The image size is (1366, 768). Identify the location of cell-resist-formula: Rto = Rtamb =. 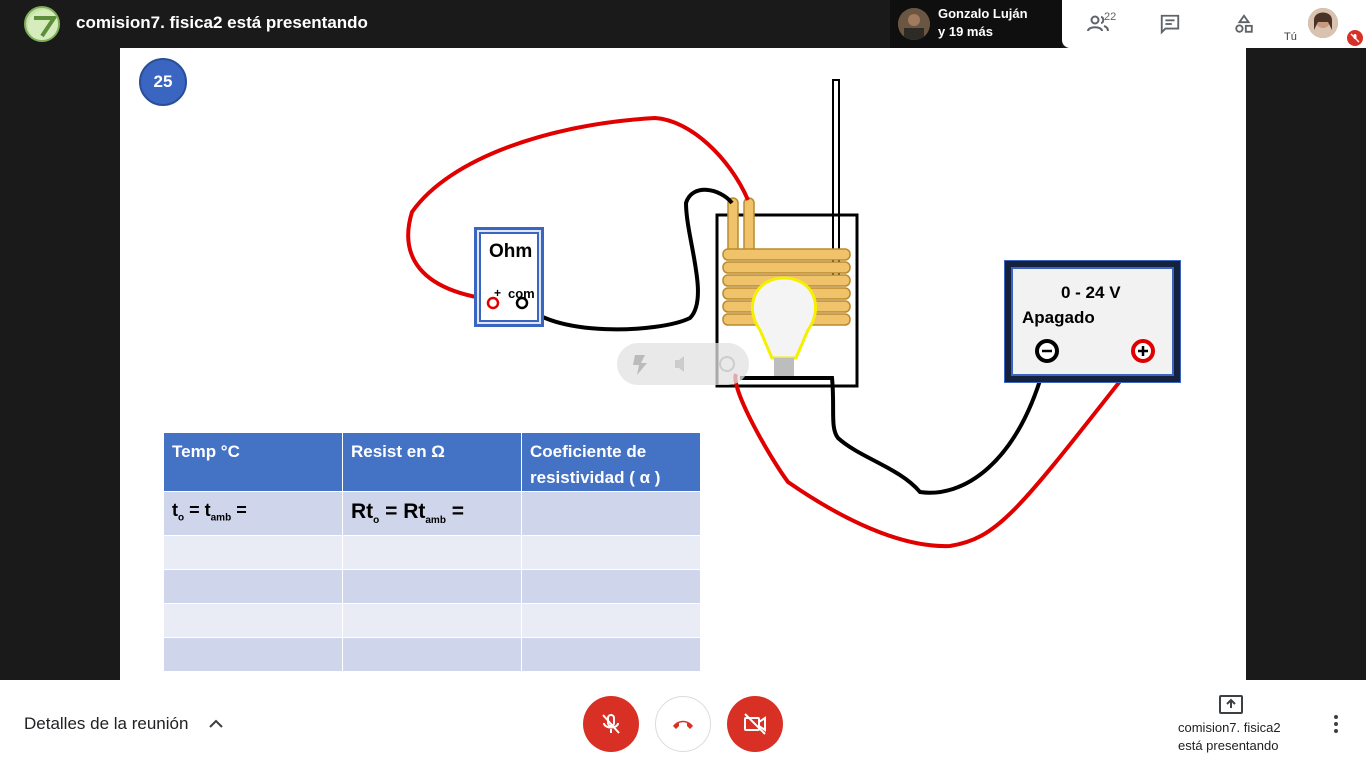
(432, 513).